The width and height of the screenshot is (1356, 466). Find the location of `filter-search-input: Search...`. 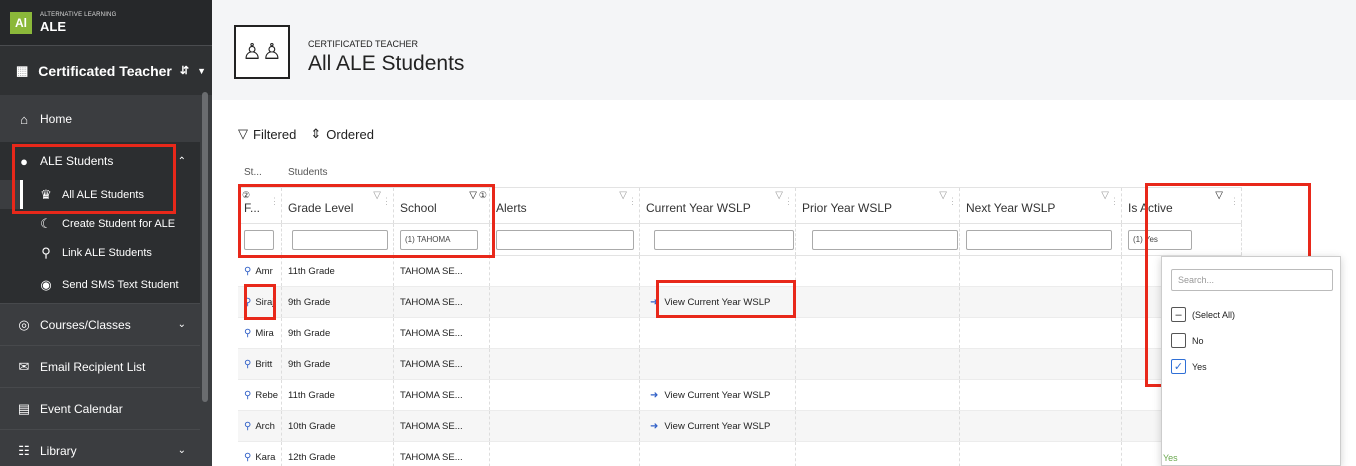

filter-search-input: Search... is located at coordinates (1252, 280).